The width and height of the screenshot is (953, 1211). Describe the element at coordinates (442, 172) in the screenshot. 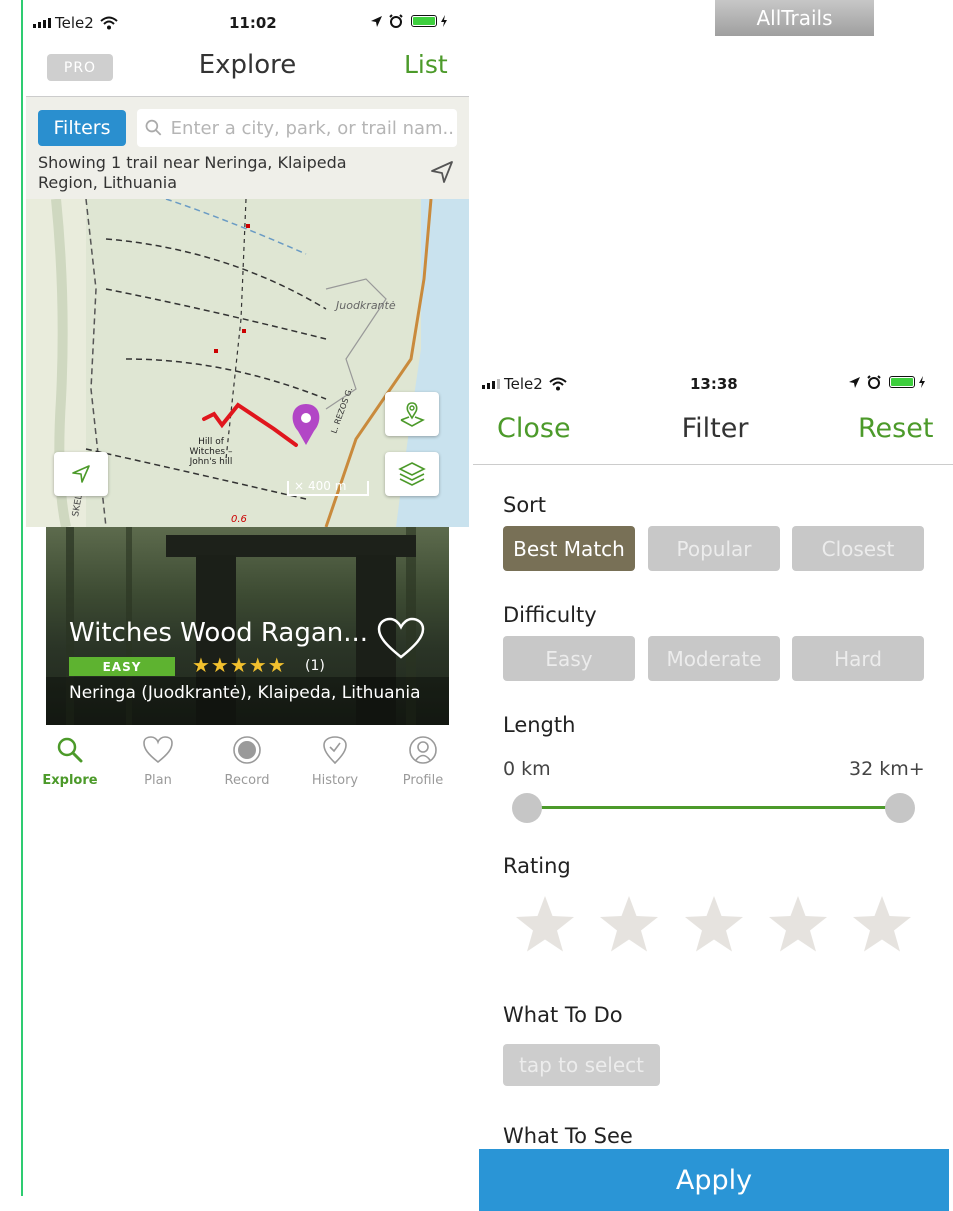

I see `navigate-arrow-icon` at that location.